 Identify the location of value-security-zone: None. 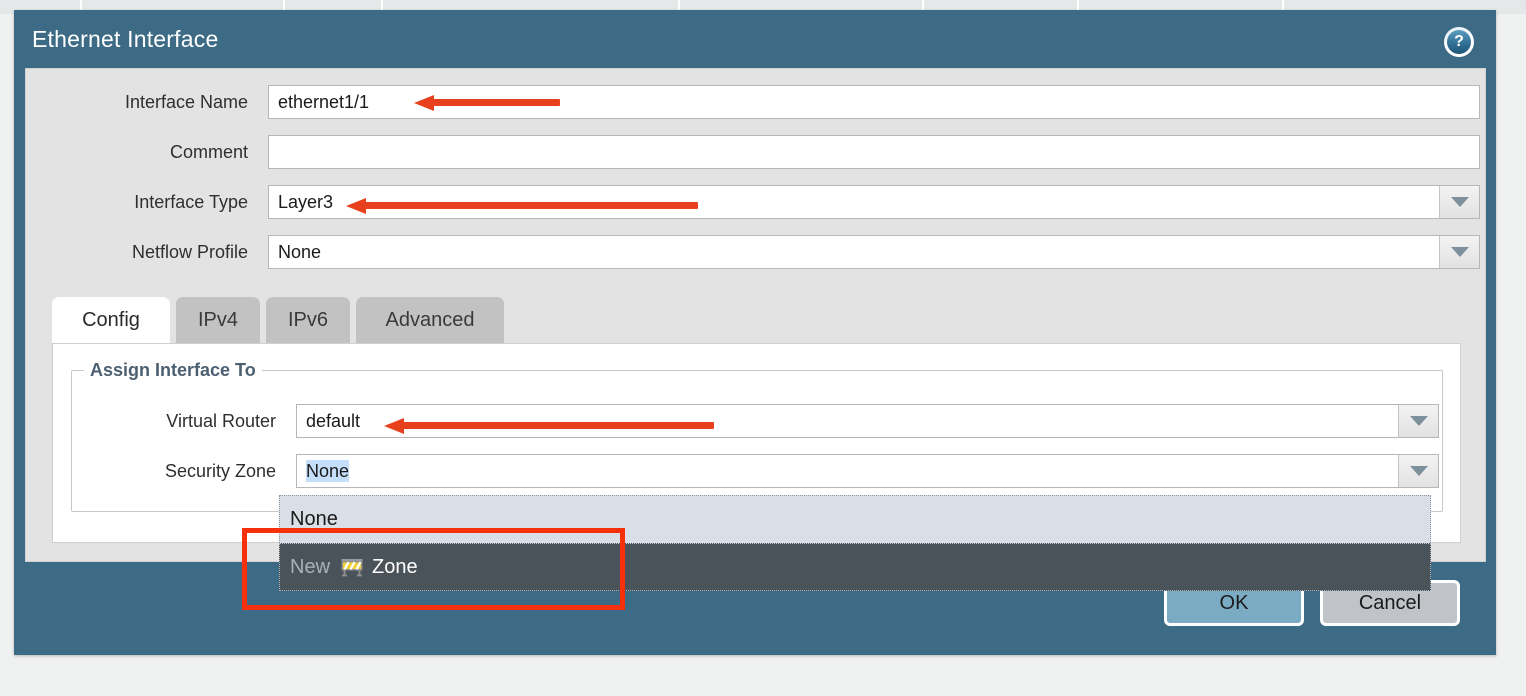
(328, 470).